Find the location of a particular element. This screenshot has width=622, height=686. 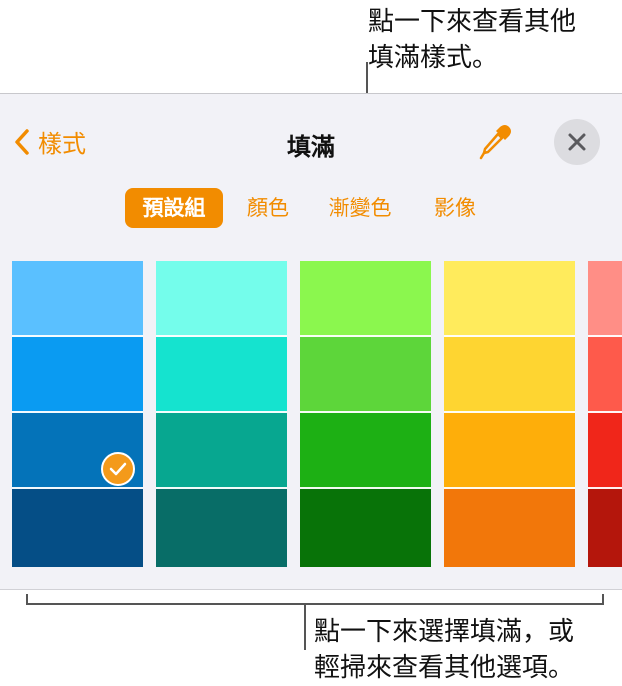

swatch-bracket-right is located at coordinates (603, 599).